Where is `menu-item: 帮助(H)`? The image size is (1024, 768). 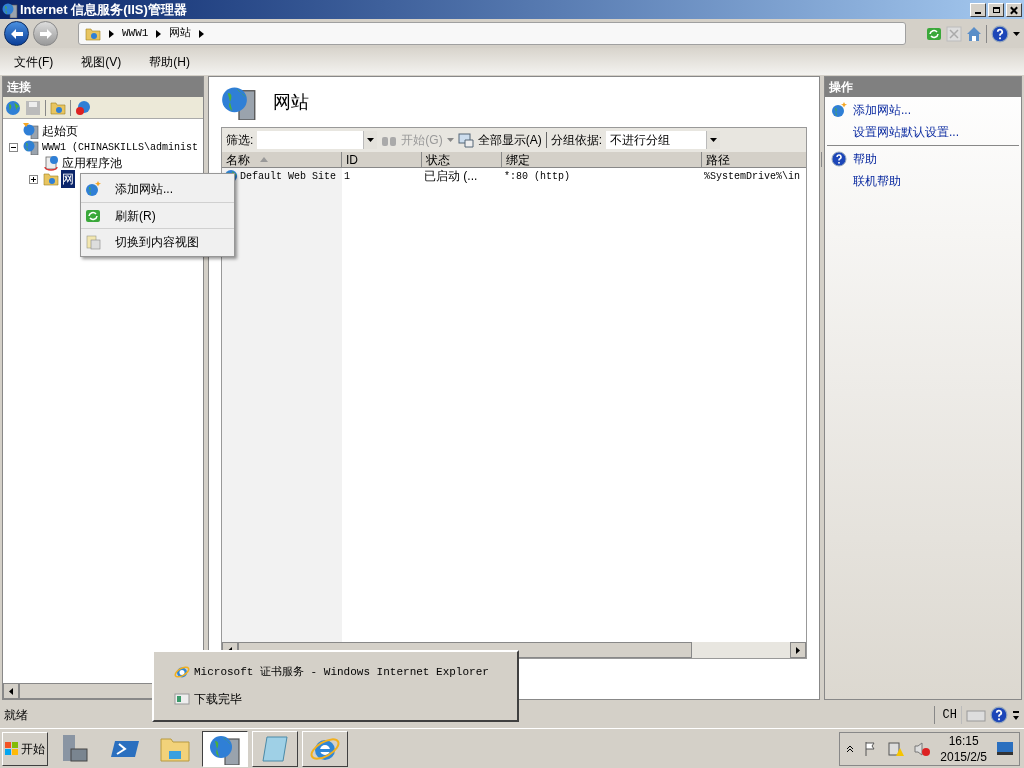
menu-item: 帮助(H) is located at coordinates (169, 61).